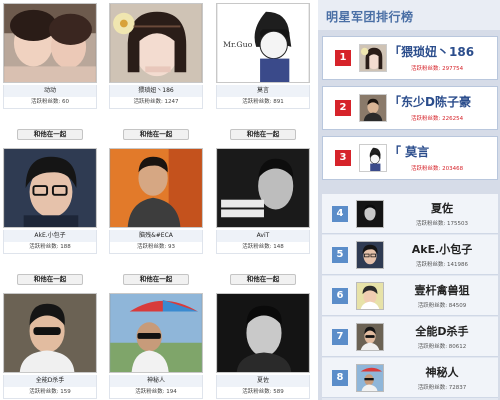 The height and width of the screenshot is (400, 500). I want to click on fans-count: 80612, so click(457, 347).